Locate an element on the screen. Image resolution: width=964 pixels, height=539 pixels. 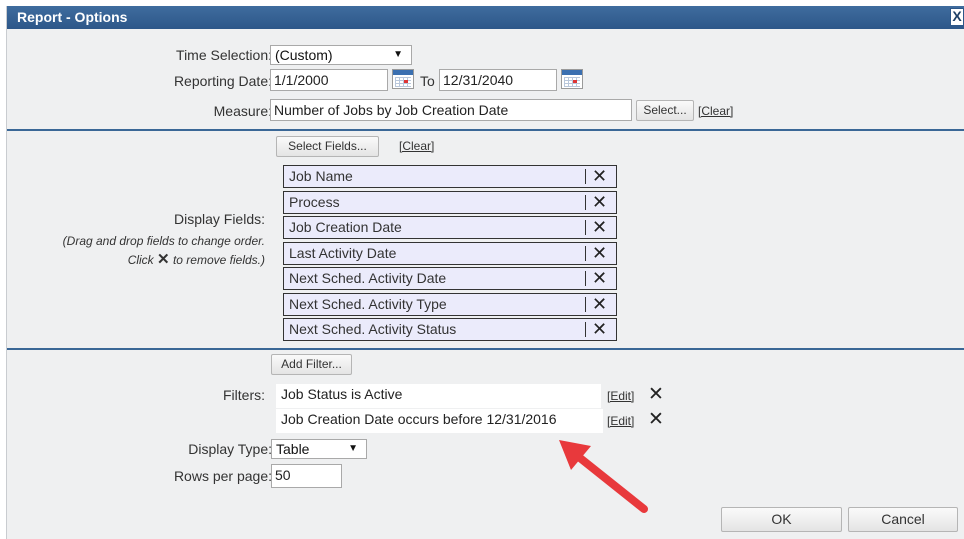
annotation-arrow is located at coordinates (603, 476).